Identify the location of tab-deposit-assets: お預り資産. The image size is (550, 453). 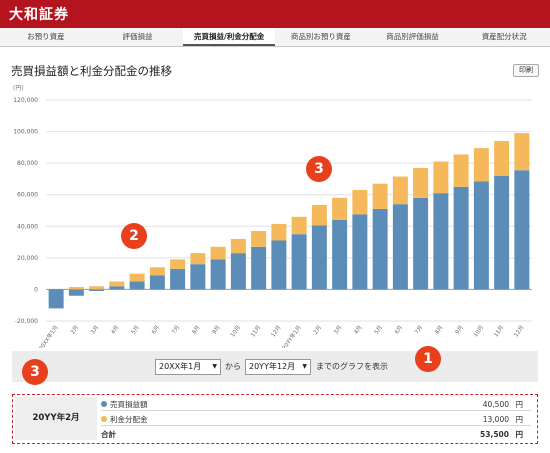
(46, 37).